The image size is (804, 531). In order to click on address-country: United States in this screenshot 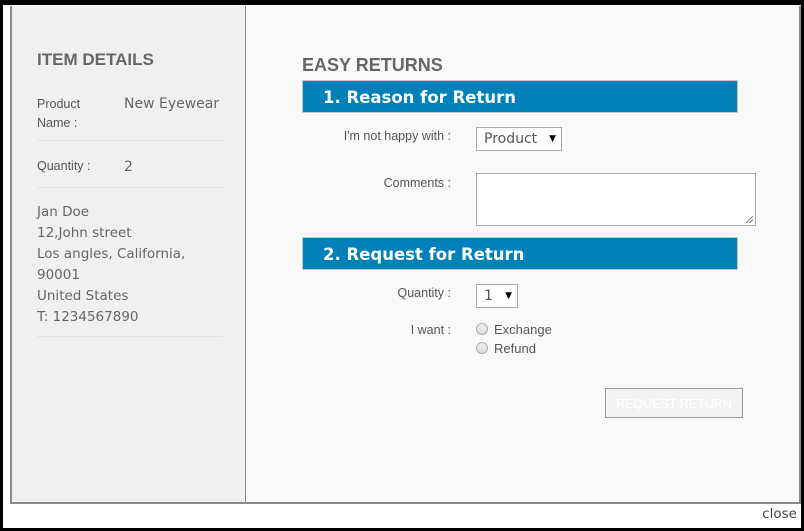, I will do `click(83, 296)`.